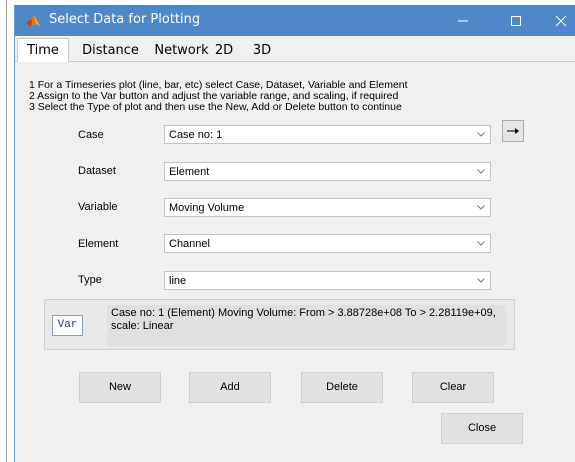 This screenshot has width=575, height=462. What do you see at coordinates (196, 135) in the screenshot?
I see `case-value: Case no: 1` at bounding box center [196, 135].